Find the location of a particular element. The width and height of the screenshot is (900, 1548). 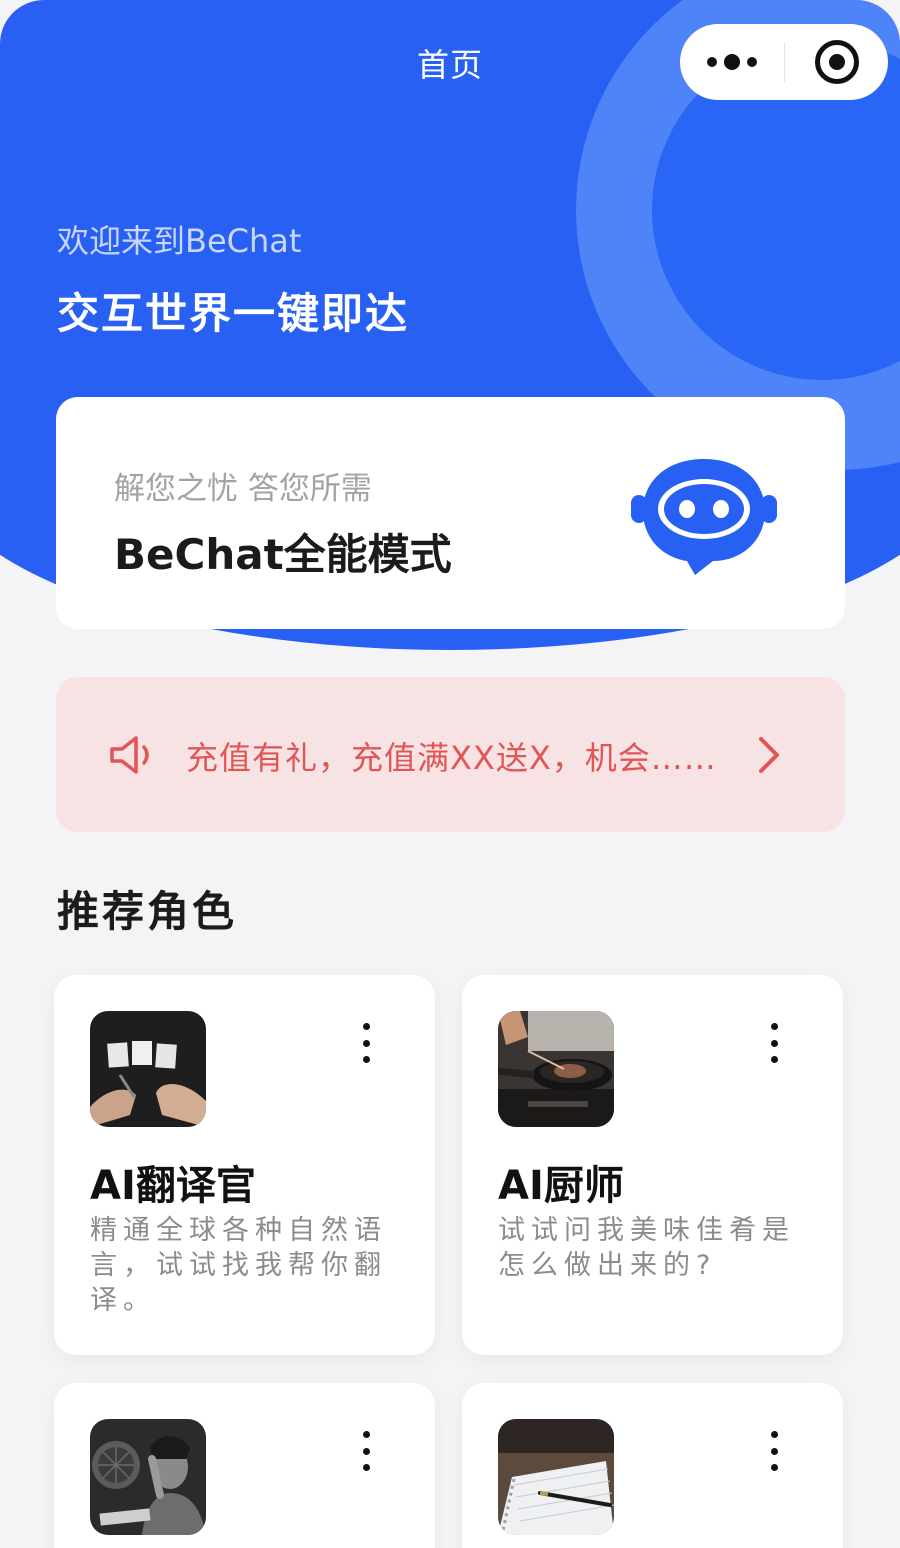

chevron-right-icon is located at coordinates (769, 755).